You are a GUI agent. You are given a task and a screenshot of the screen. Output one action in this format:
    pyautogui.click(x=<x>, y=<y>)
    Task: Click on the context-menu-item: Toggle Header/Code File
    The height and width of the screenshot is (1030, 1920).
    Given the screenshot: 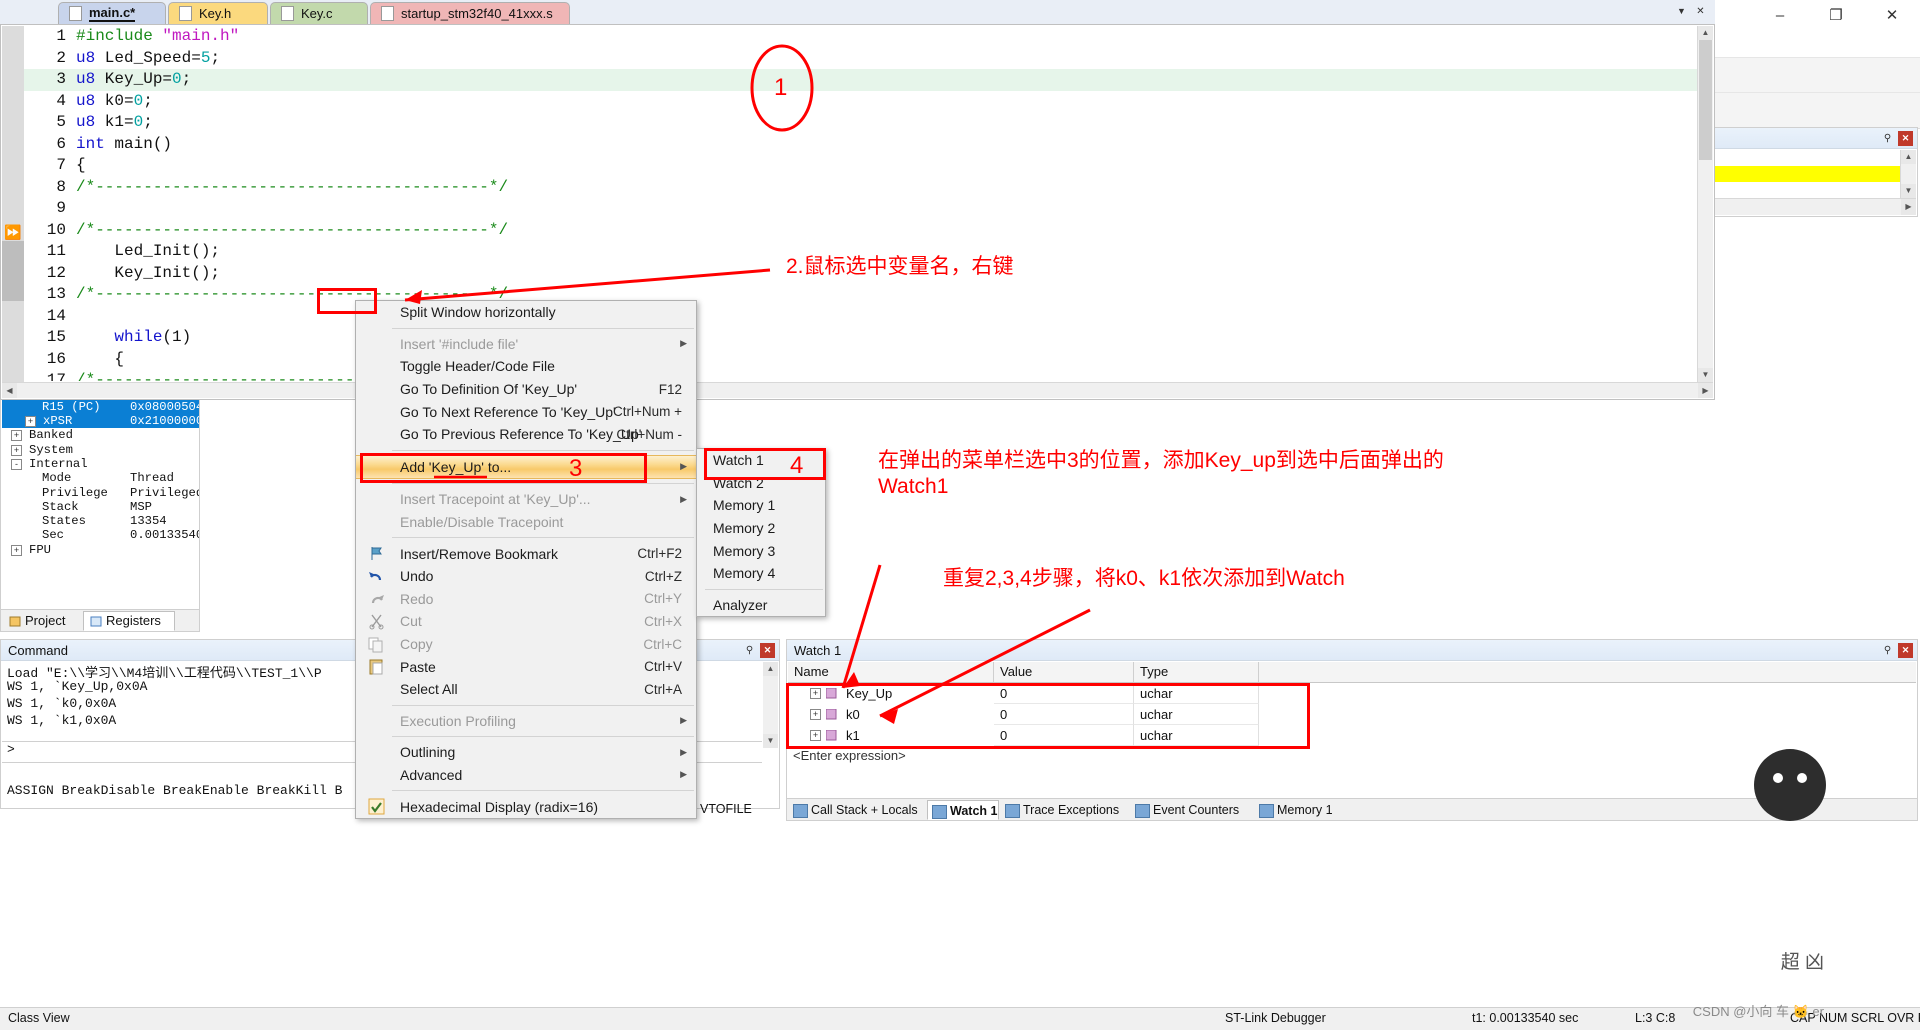 What is the action you would take?
    pyautogui.click(x=526, y=366)
    